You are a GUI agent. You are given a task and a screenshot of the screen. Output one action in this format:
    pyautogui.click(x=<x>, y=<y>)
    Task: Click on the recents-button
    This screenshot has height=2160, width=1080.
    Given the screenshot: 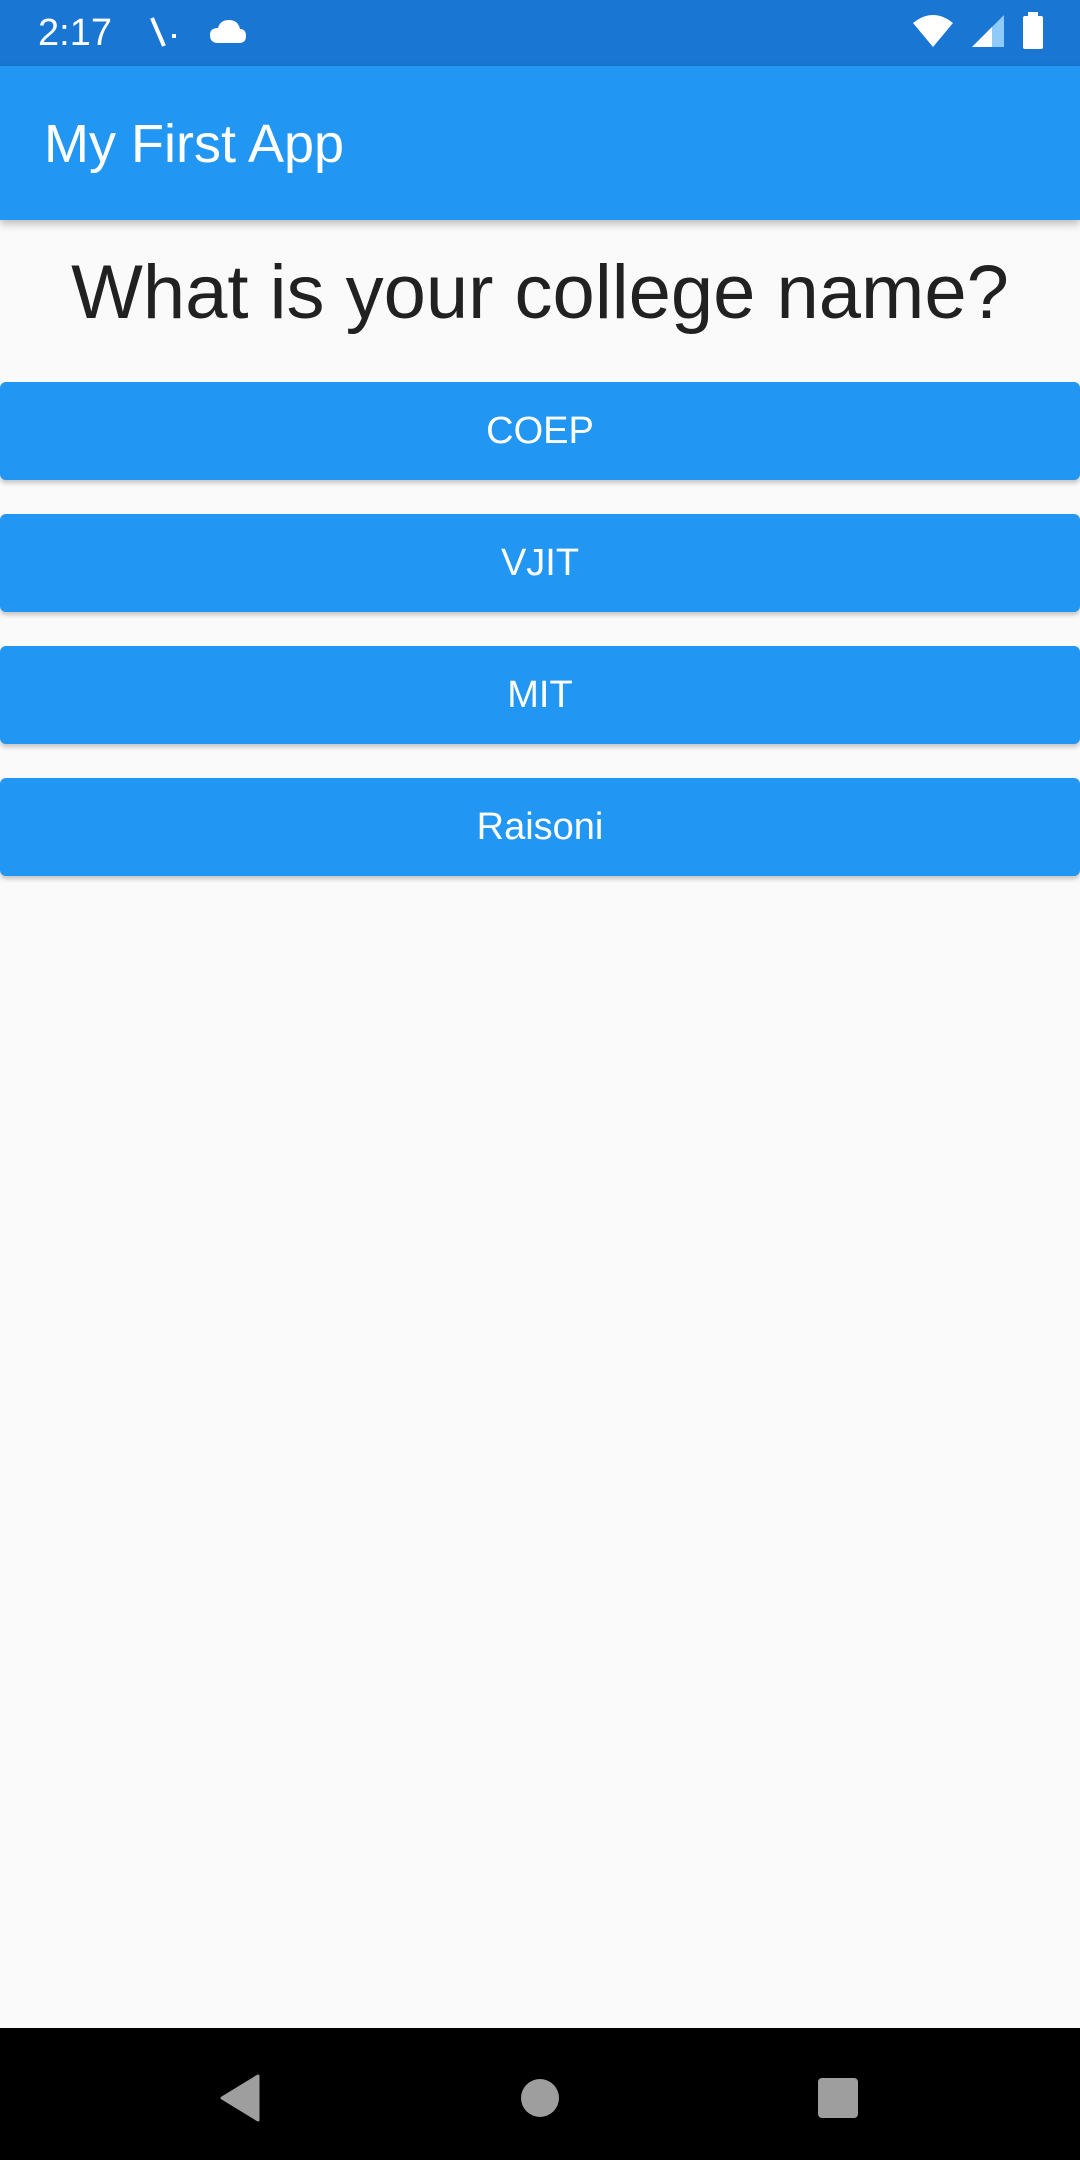 What is the action you would take?
    pyautogui.click(x=838, y=2098)
    